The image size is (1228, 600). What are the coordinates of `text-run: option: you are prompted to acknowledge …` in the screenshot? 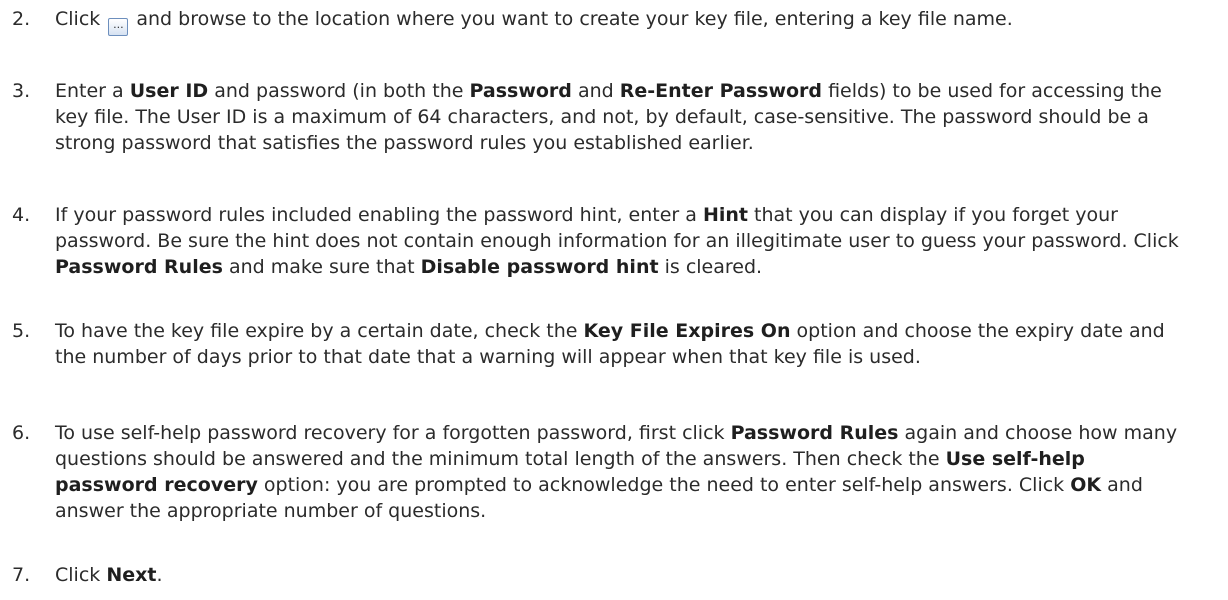 It's located at (664, 485).